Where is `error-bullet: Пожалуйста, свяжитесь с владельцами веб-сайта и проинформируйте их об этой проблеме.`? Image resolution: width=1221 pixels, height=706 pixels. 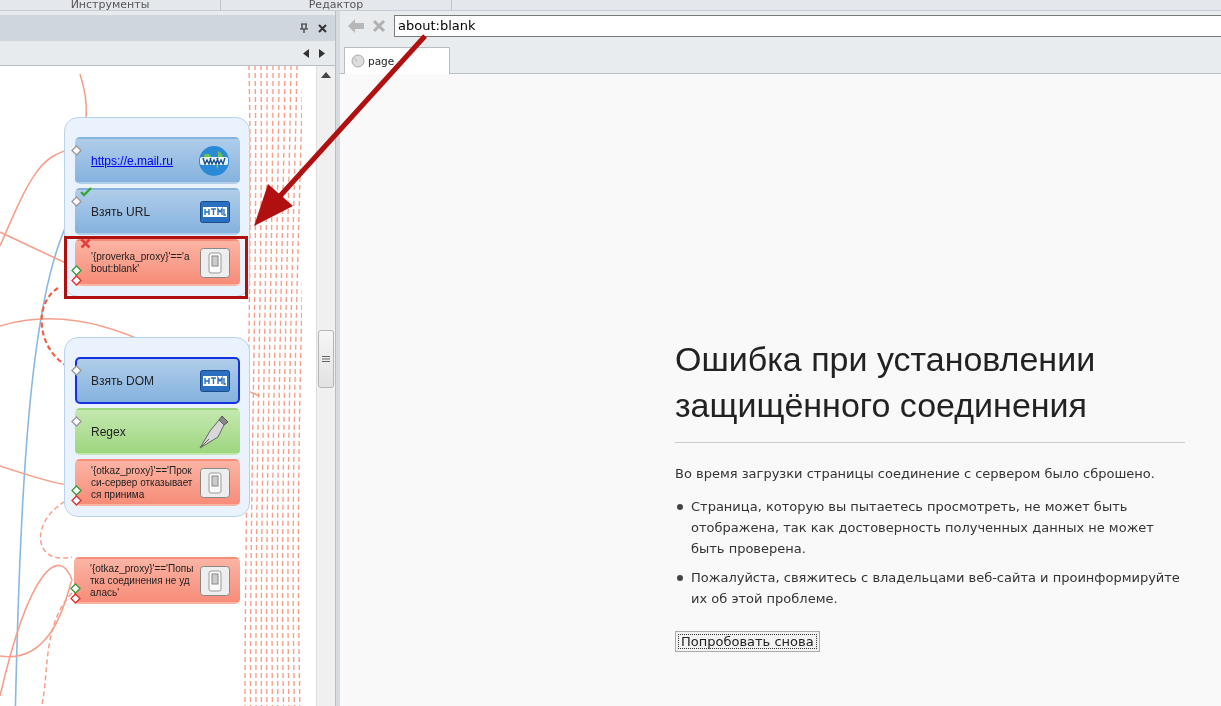 error-bullet: Пожалуйста, свяжитесь с владельцами веб-сайта и проинформируйте их об этой проблеме. is located at coordinates (935, 588).